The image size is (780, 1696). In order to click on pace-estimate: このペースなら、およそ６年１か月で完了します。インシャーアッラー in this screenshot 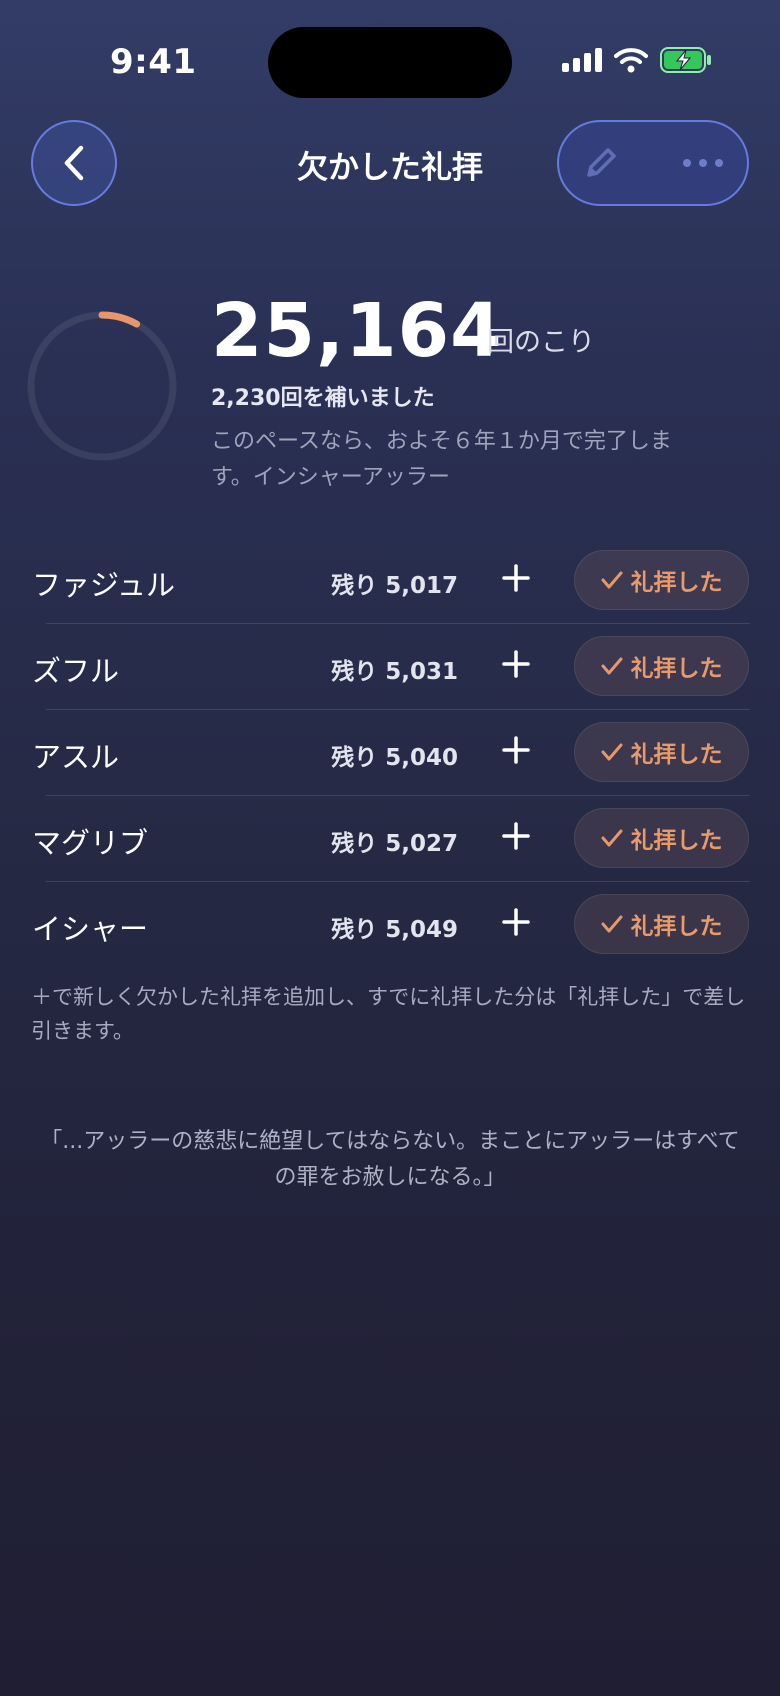, I will do `click(441, 459)`.